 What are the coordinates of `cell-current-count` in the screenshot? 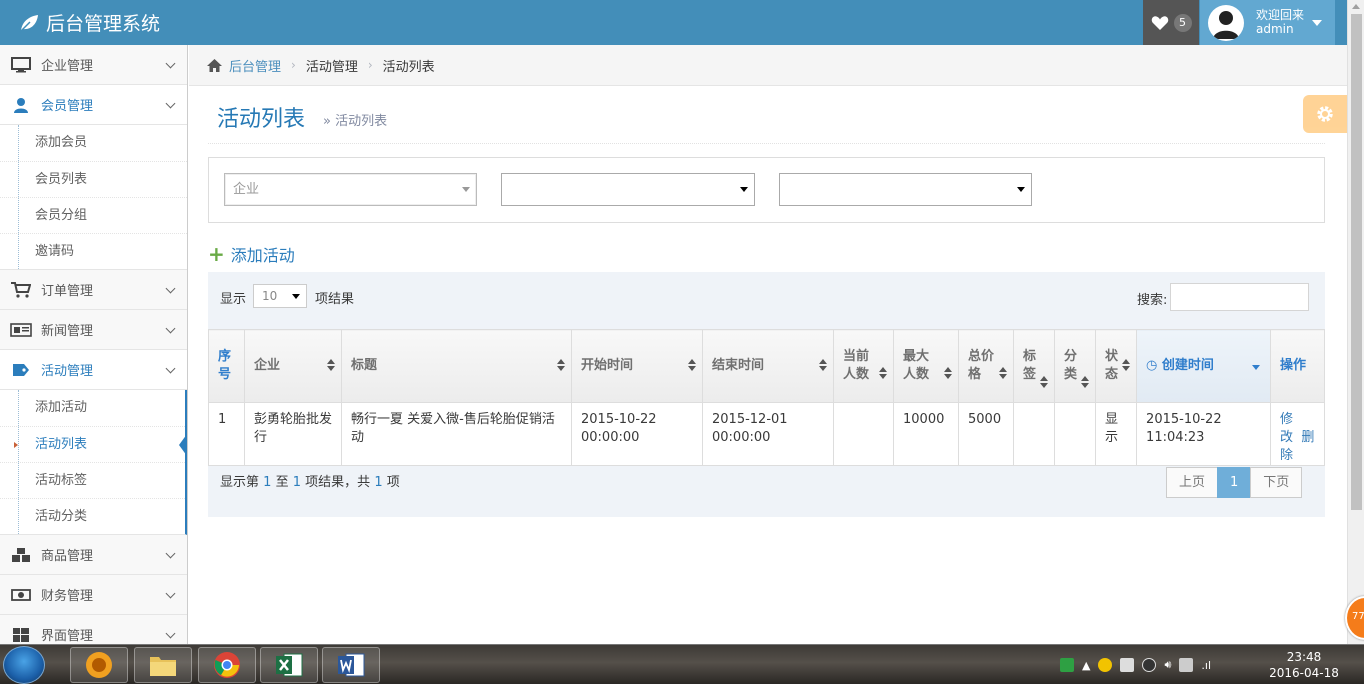 It's located at (863, 434).